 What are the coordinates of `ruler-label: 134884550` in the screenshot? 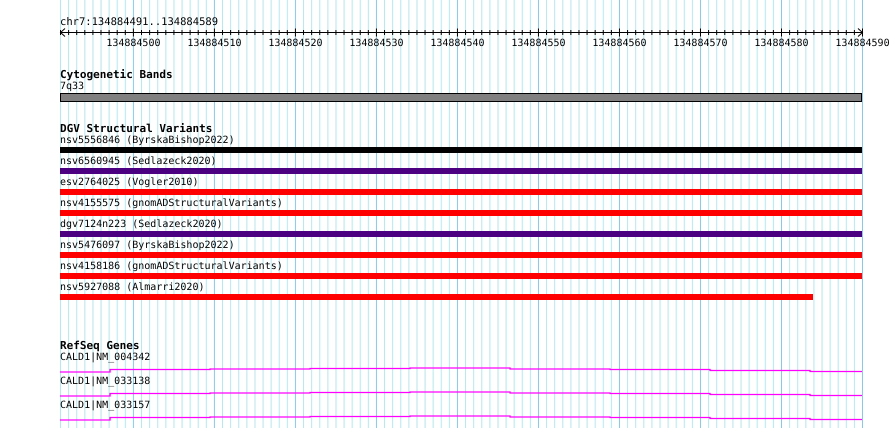 It's located at (538, 43).